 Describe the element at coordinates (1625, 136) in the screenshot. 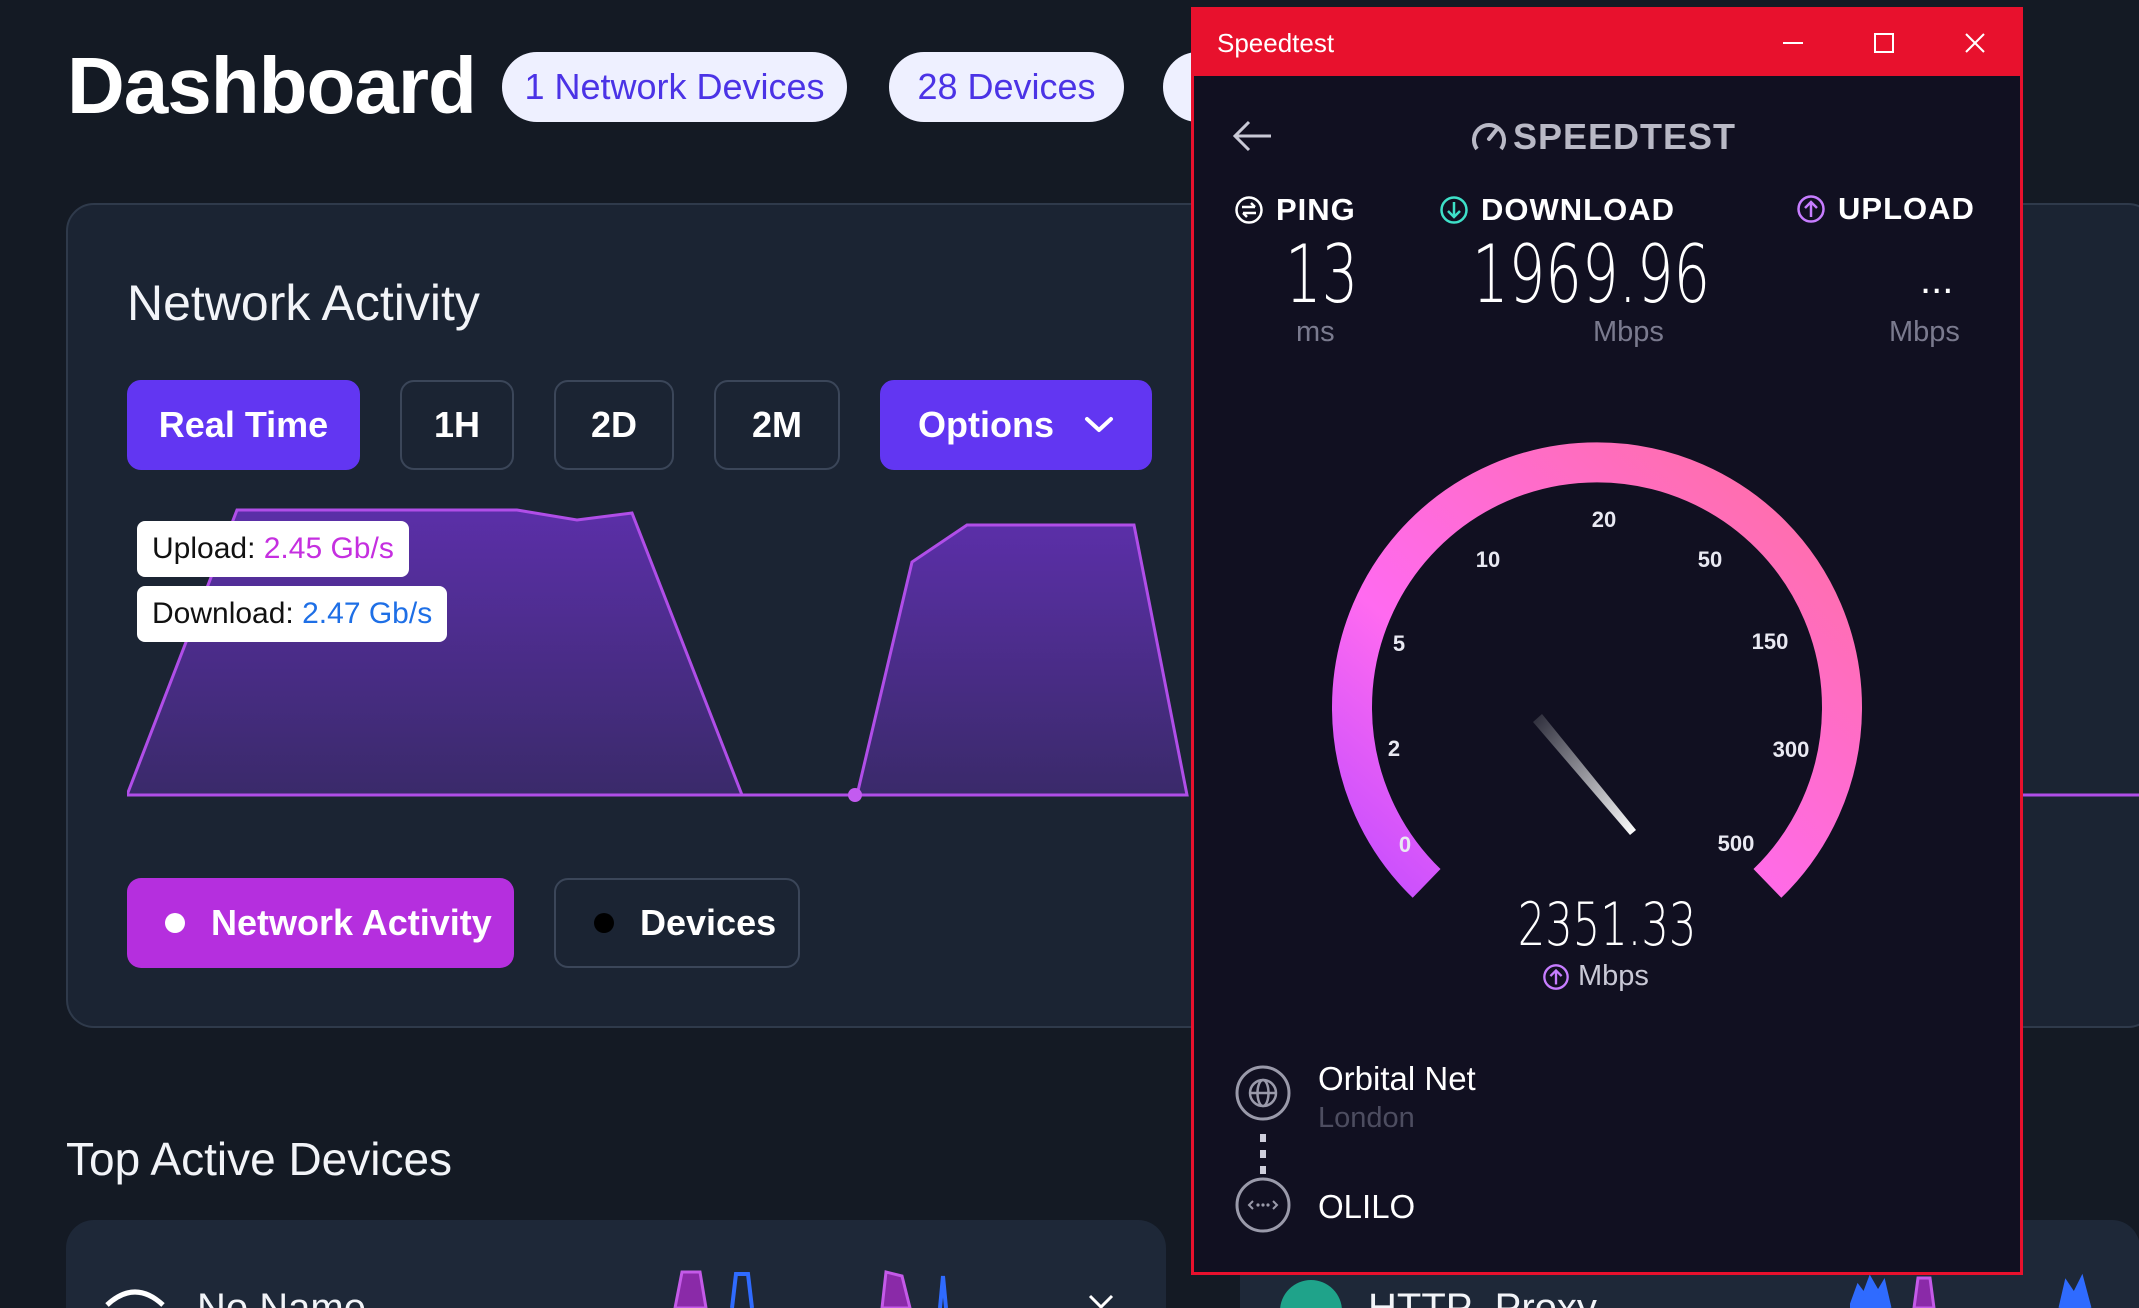

I see `brand-label: SPEEDTEST` at that location.